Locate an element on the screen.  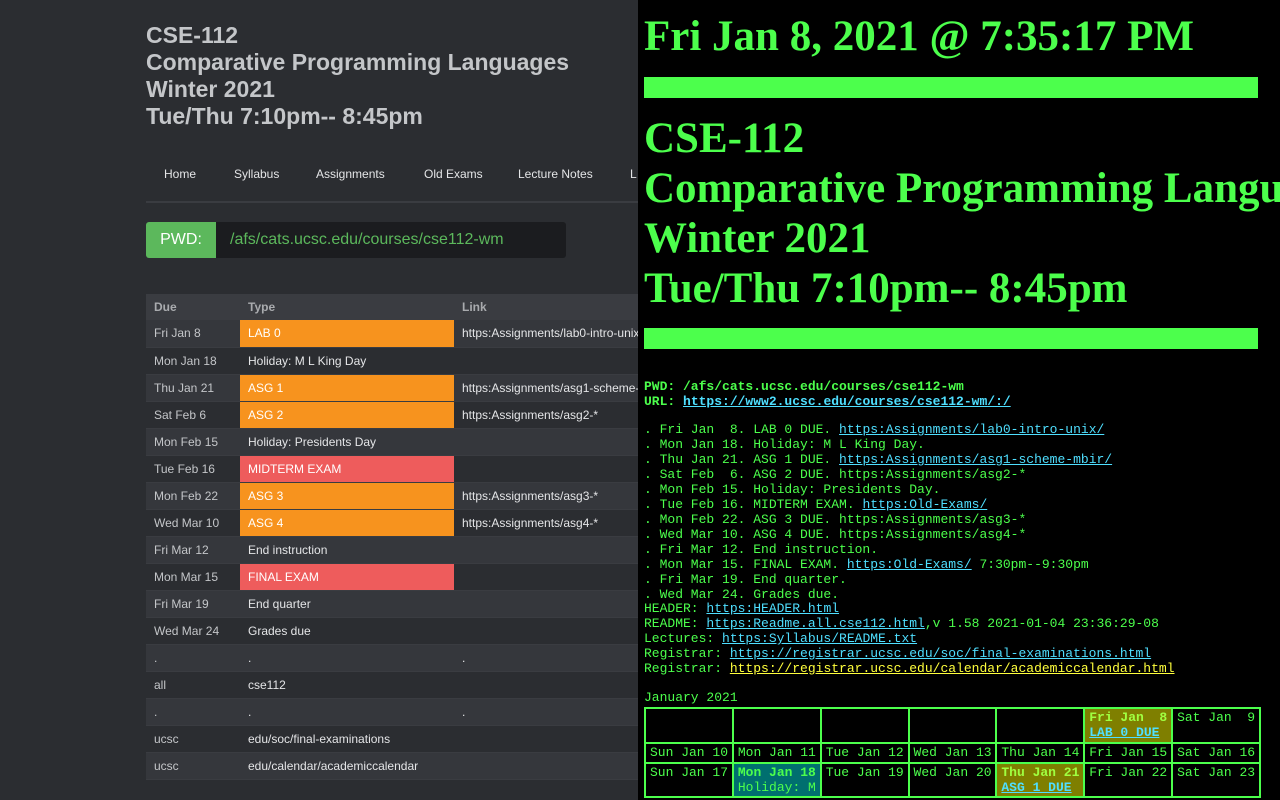
reference-label: README: is located at coordinates (675, 623).